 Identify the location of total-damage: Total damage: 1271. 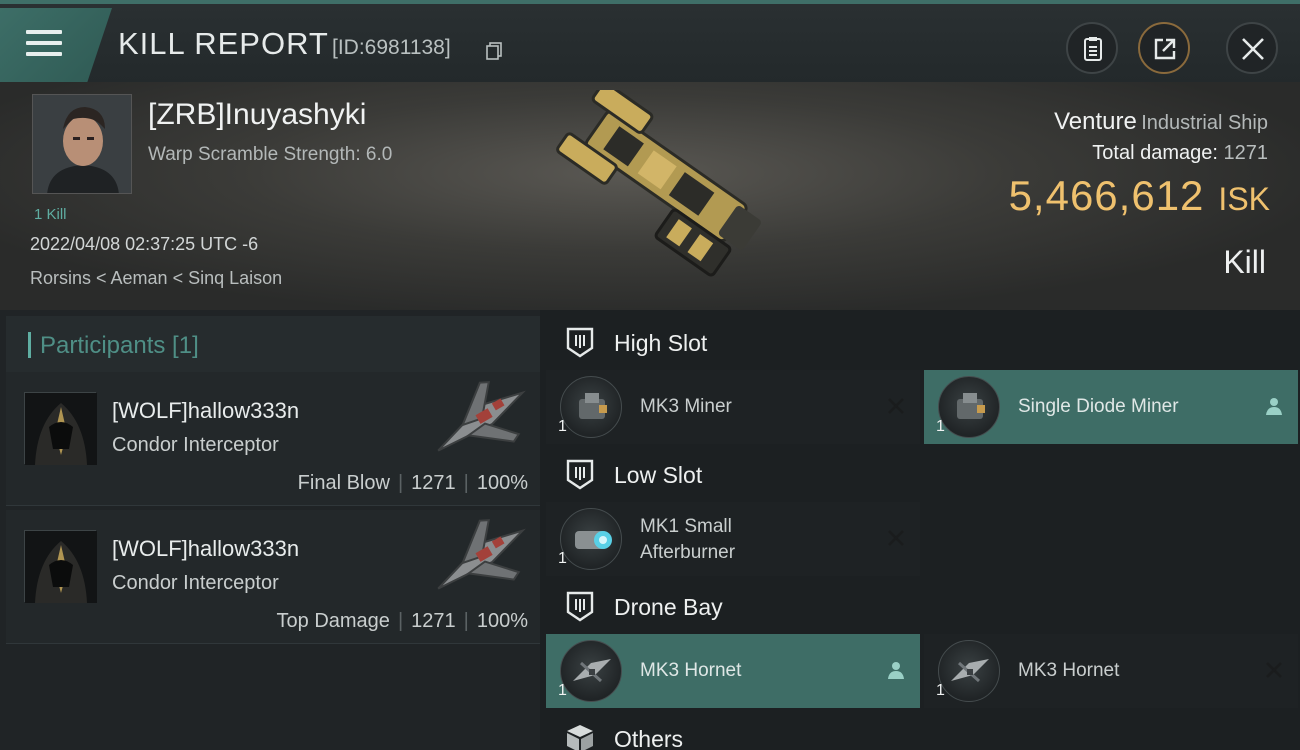
(1180, 153).